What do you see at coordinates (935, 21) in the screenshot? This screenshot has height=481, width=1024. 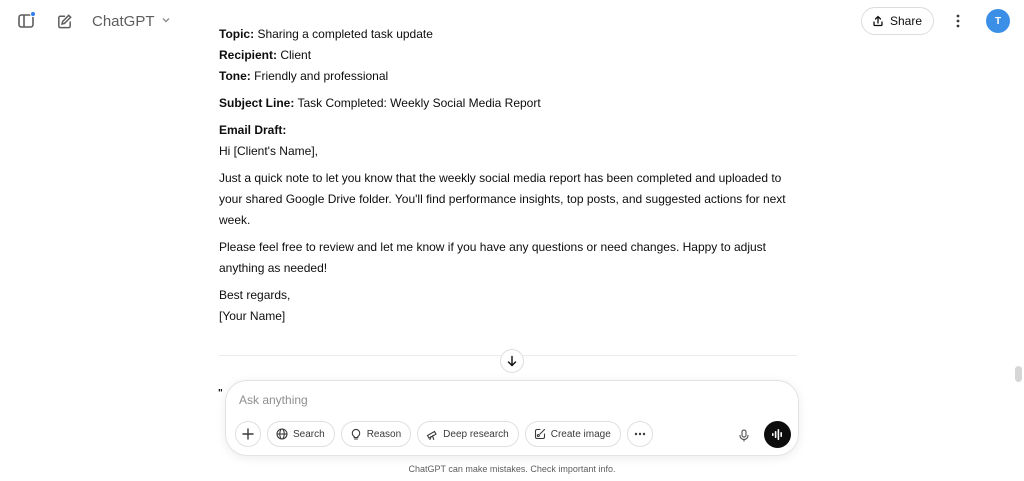 I see `header-right: Share T` at bounding box center [935, 21].